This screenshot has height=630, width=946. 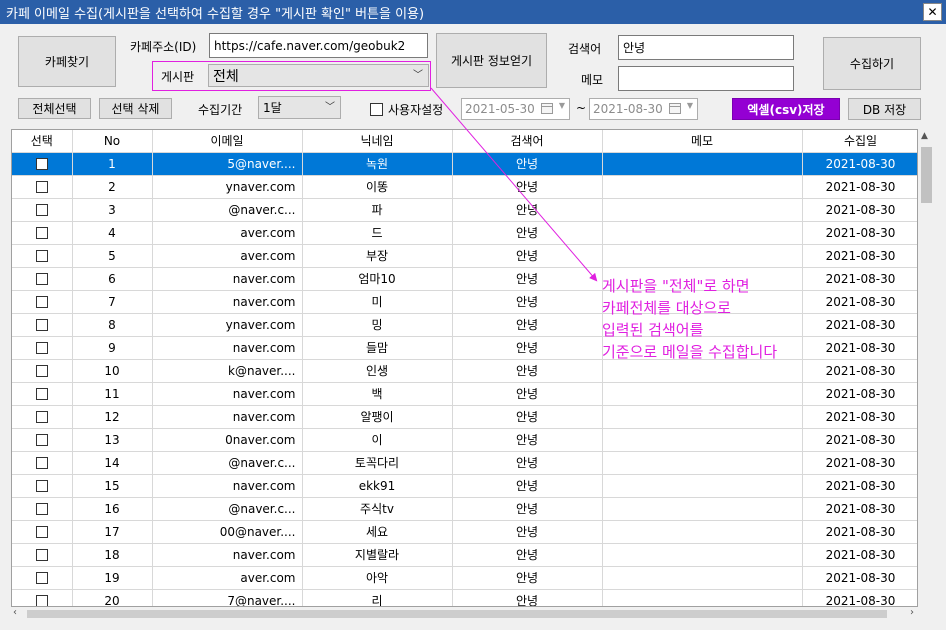 I want to click on table-row: 16 @naver.c... 주식tv 안녕 2021-08-30, so click(x=464, y=509).